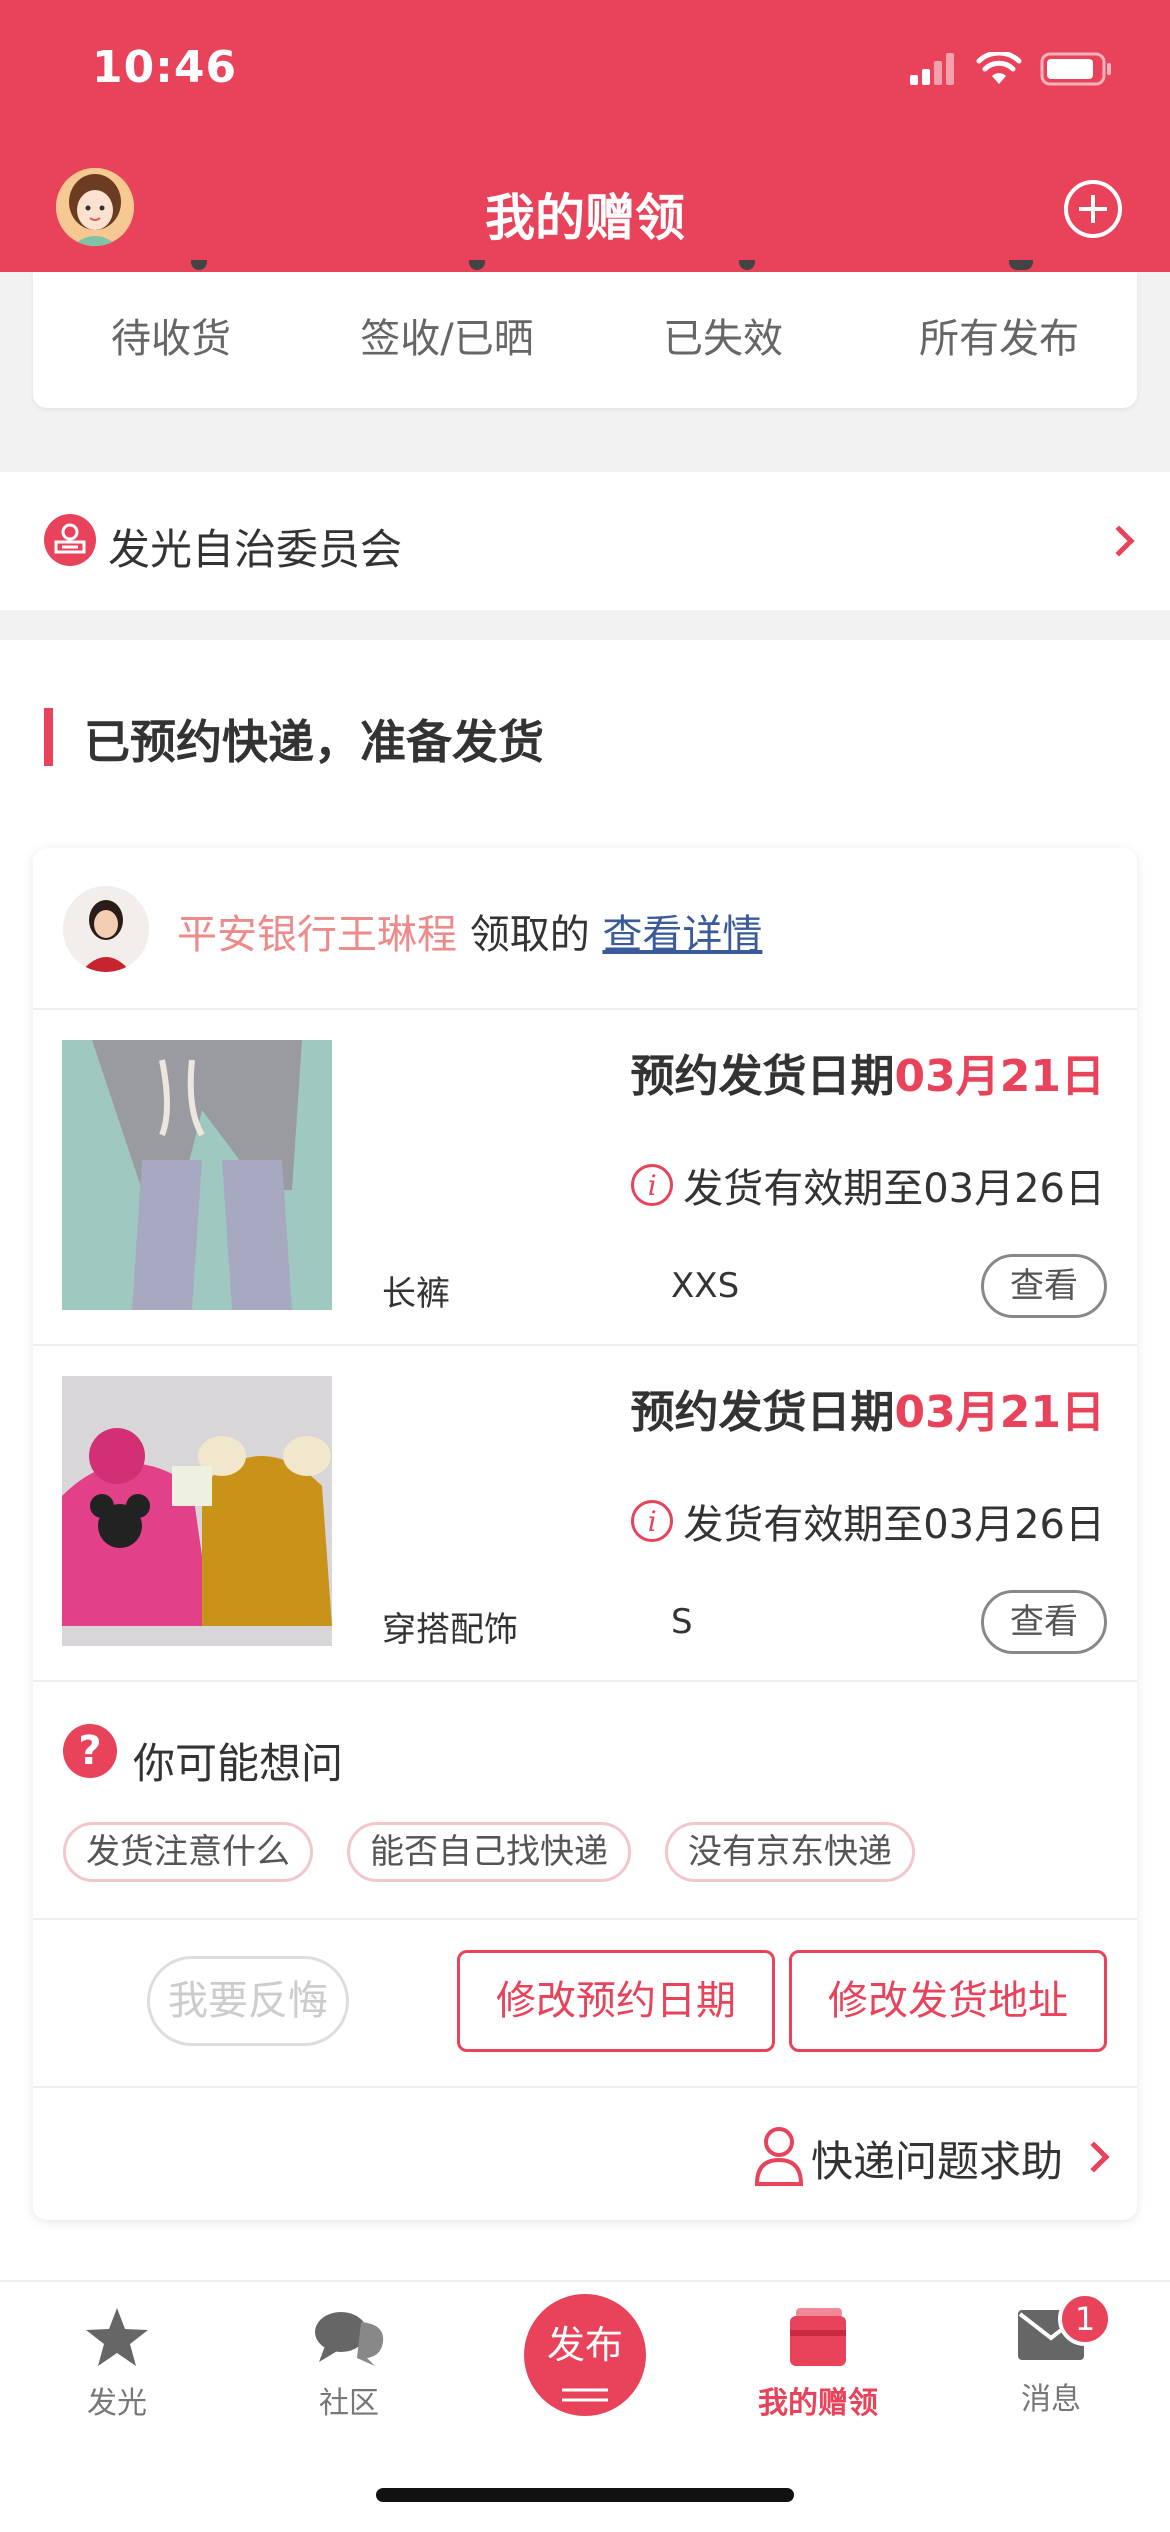 The height and width of the screenshot is (2532, 1170). Describe the element at coordinates (723, 335) in the screenshot. I see `stats-tab-expired: 已失效` at that location.